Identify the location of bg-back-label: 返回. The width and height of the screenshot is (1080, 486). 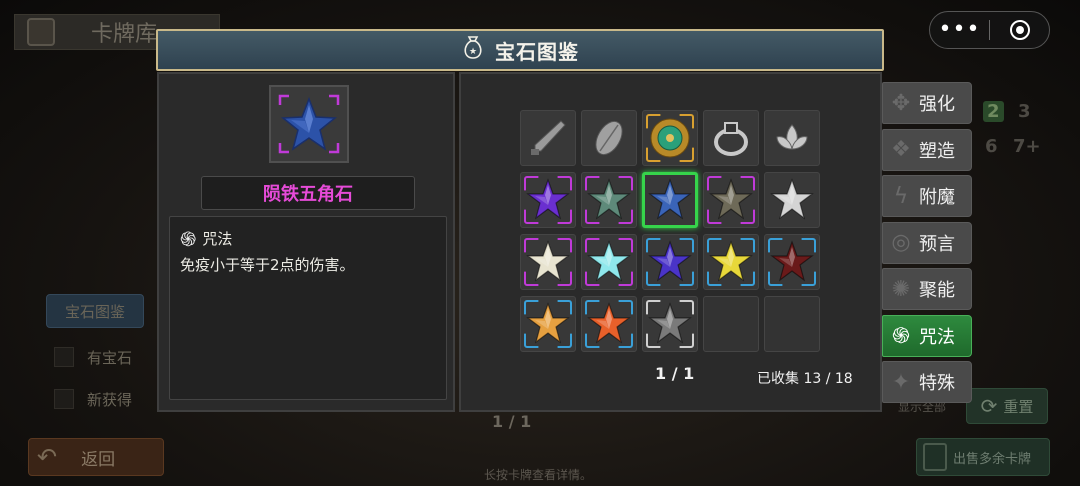
(98, 459).